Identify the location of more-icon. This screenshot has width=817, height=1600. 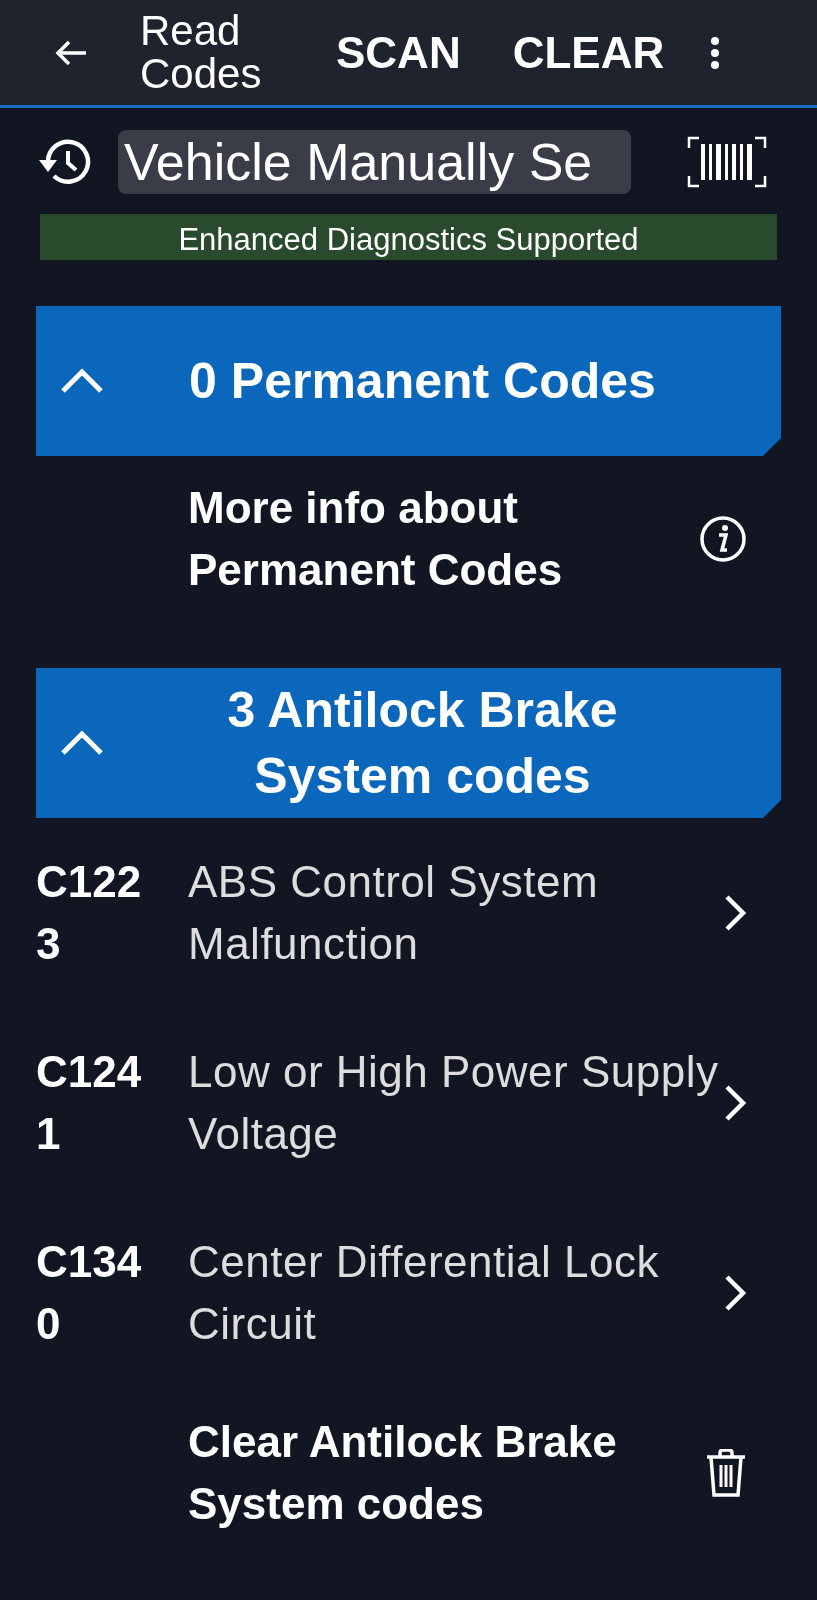
(715, 52).